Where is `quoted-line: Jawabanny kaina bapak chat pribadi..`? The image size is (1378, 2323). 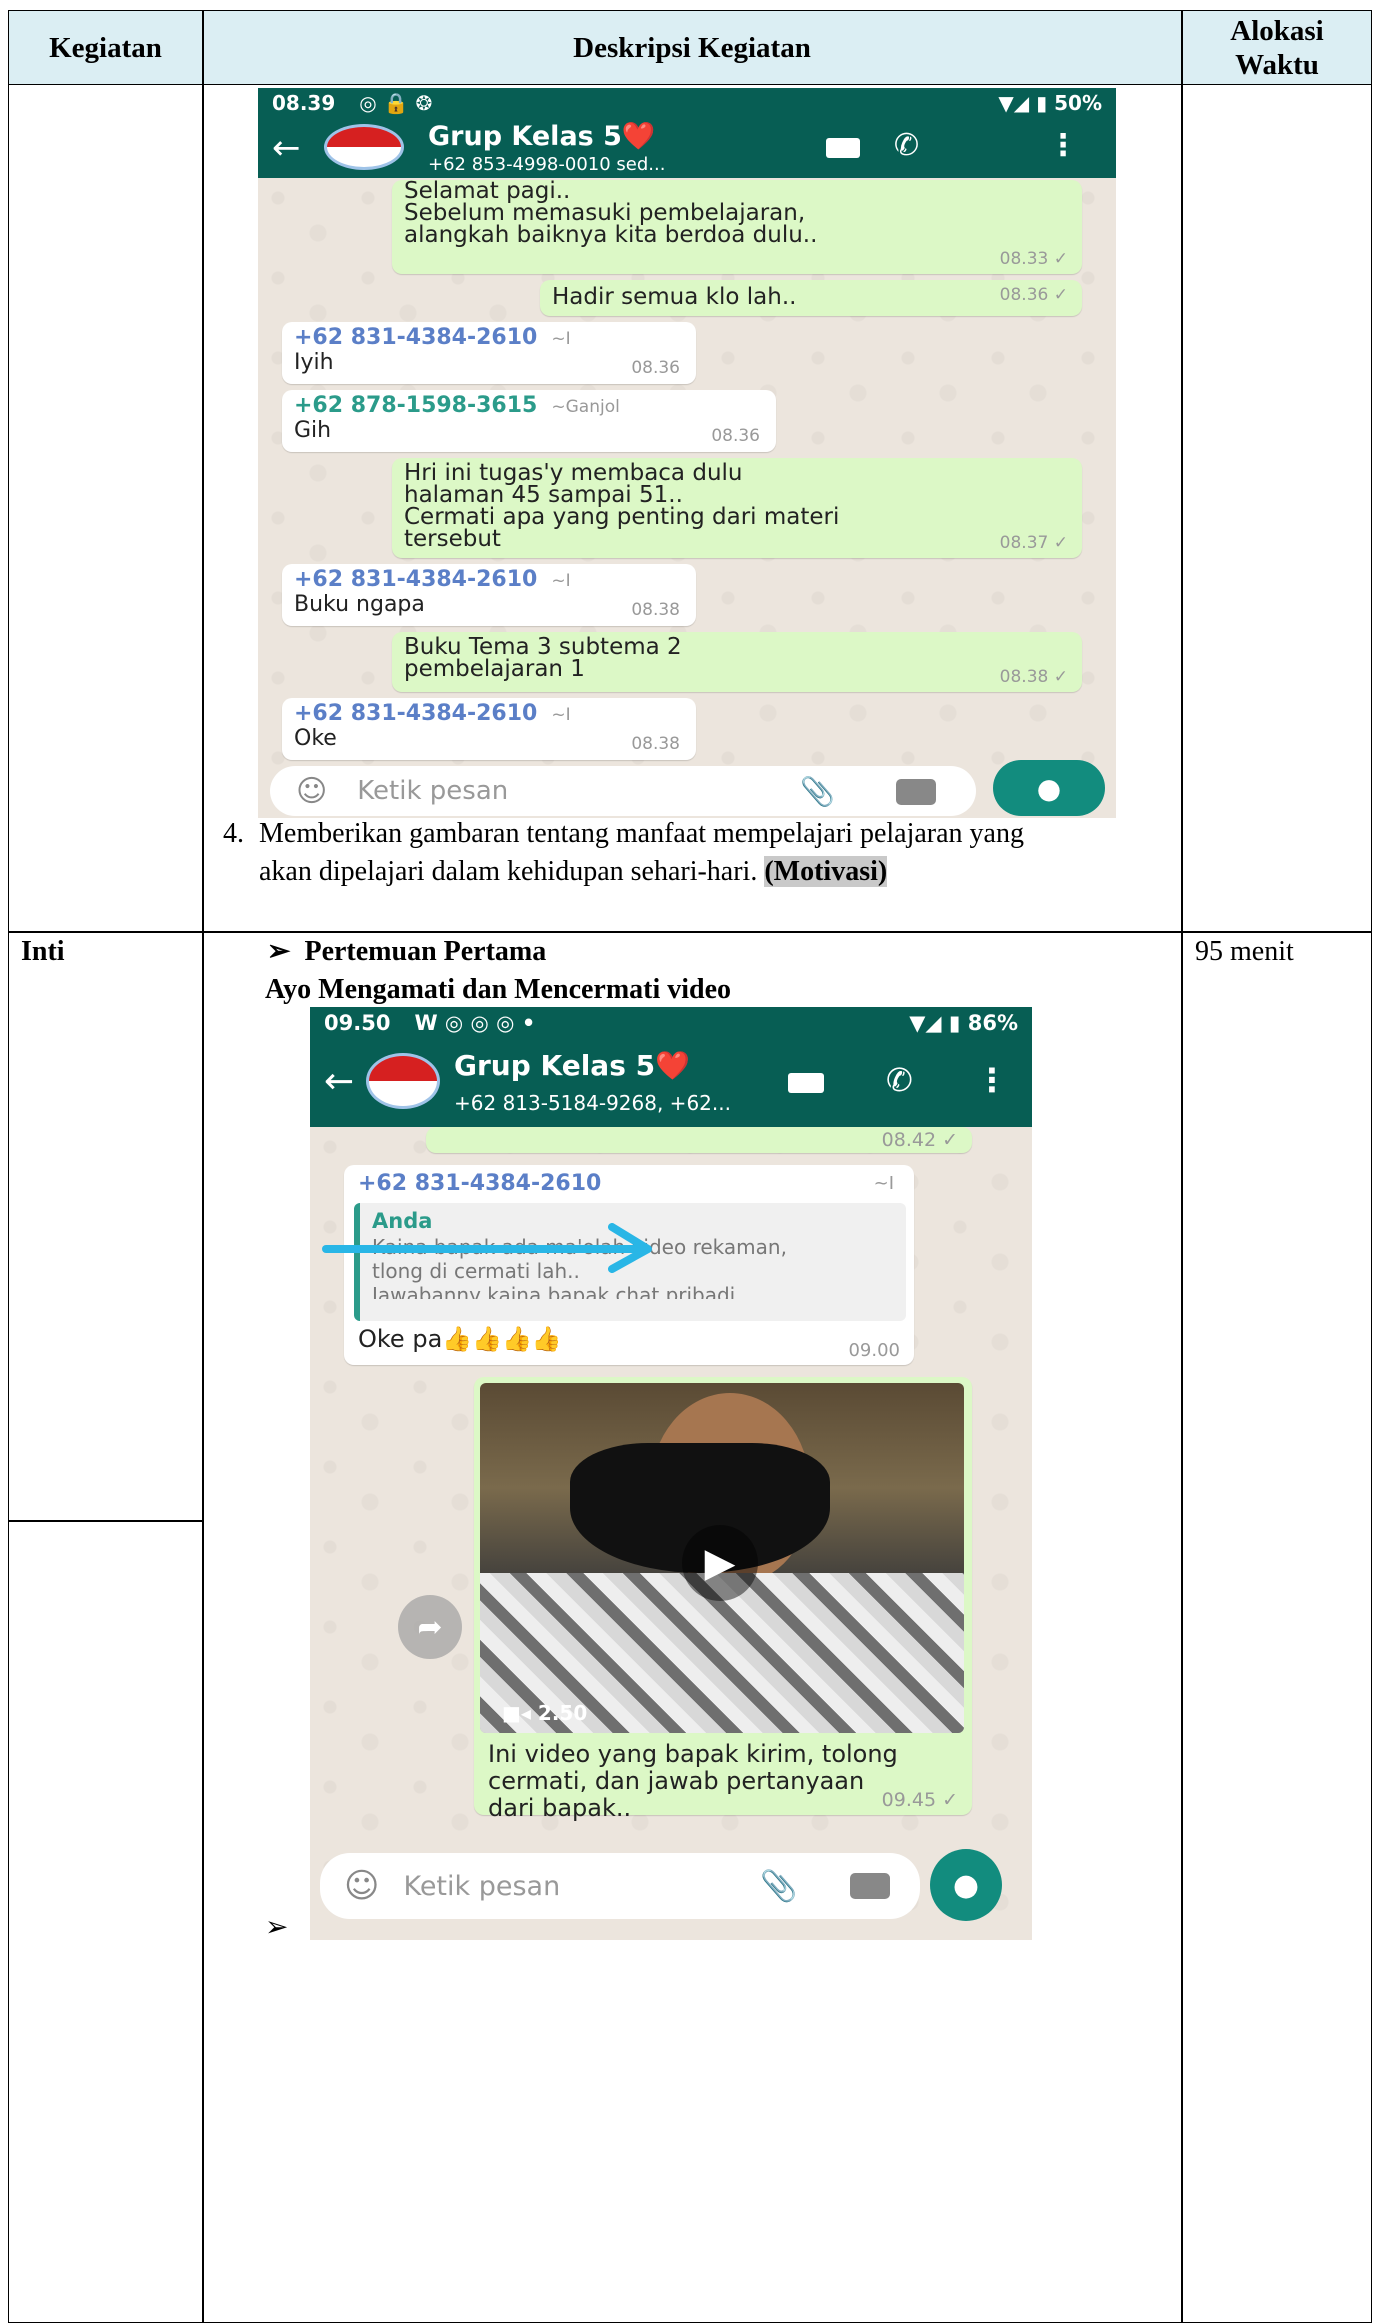
quoted-line: Jawabanny kaina bapak chat pribadi.. is located at coordinates (560, 1291).